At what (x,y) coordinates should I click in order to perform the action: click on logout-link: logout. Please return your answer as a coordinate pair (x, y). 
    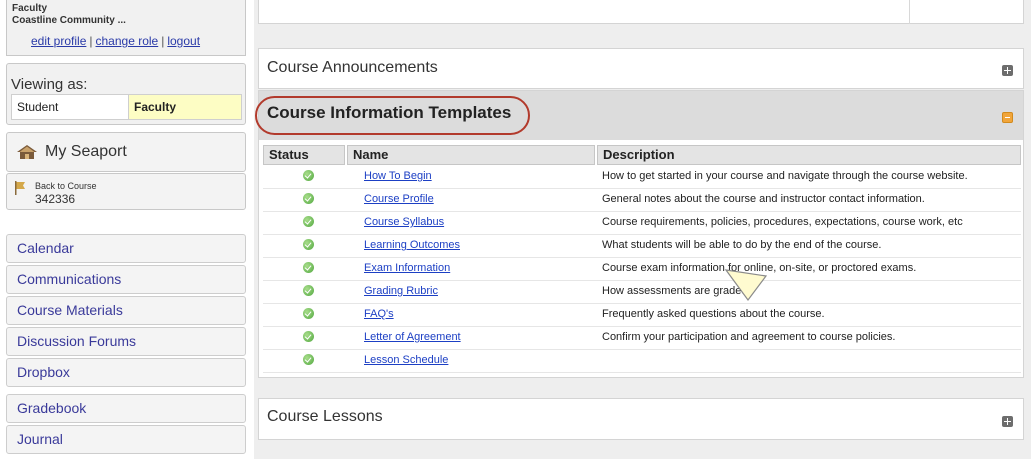
    Looking at the image, I should click on (183, 41).